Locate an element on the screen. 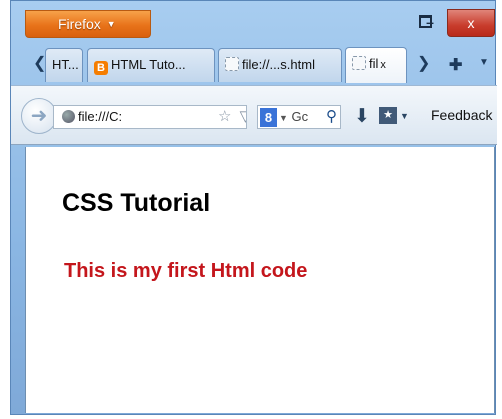 This screenshot has height=419, width=502. bookmarks-icon: ★ is located at coordinates (388, 115).